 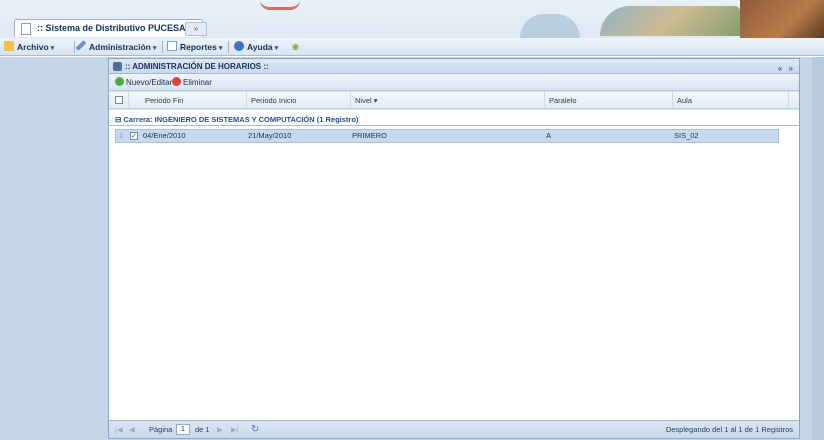 What do you see at coordinates (143, 82) in the screenshot?
I see `new-edit-button: Nuevo/Editar` at bounding box center [143, 82].